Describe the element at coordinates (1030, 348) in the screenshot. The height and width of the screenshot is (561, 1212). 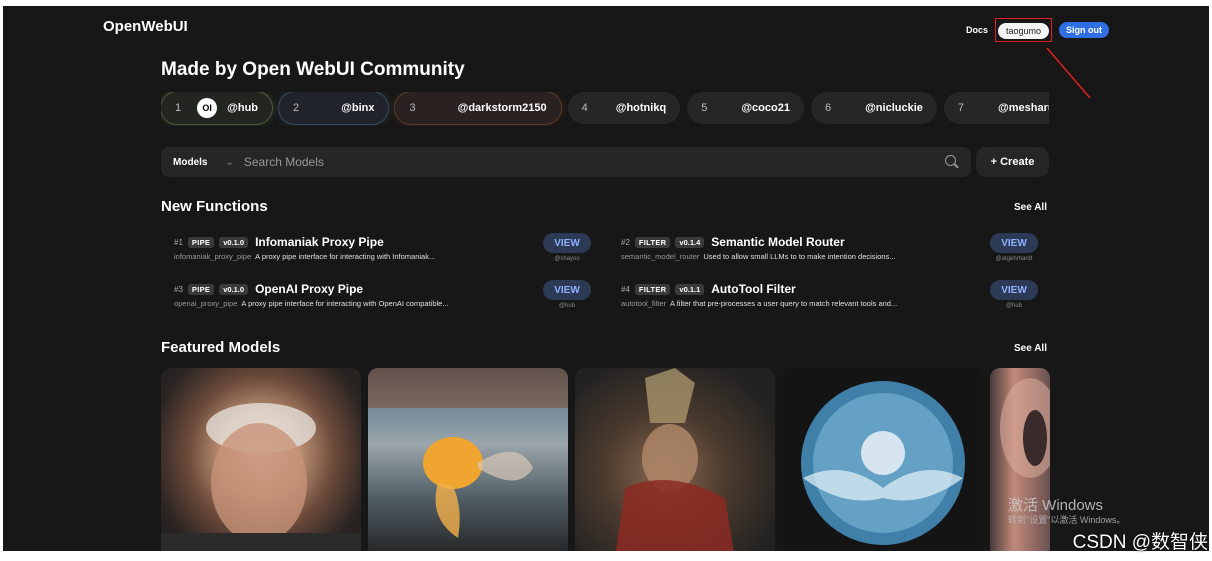
I see `featured-see-all-link: See All` at that location.